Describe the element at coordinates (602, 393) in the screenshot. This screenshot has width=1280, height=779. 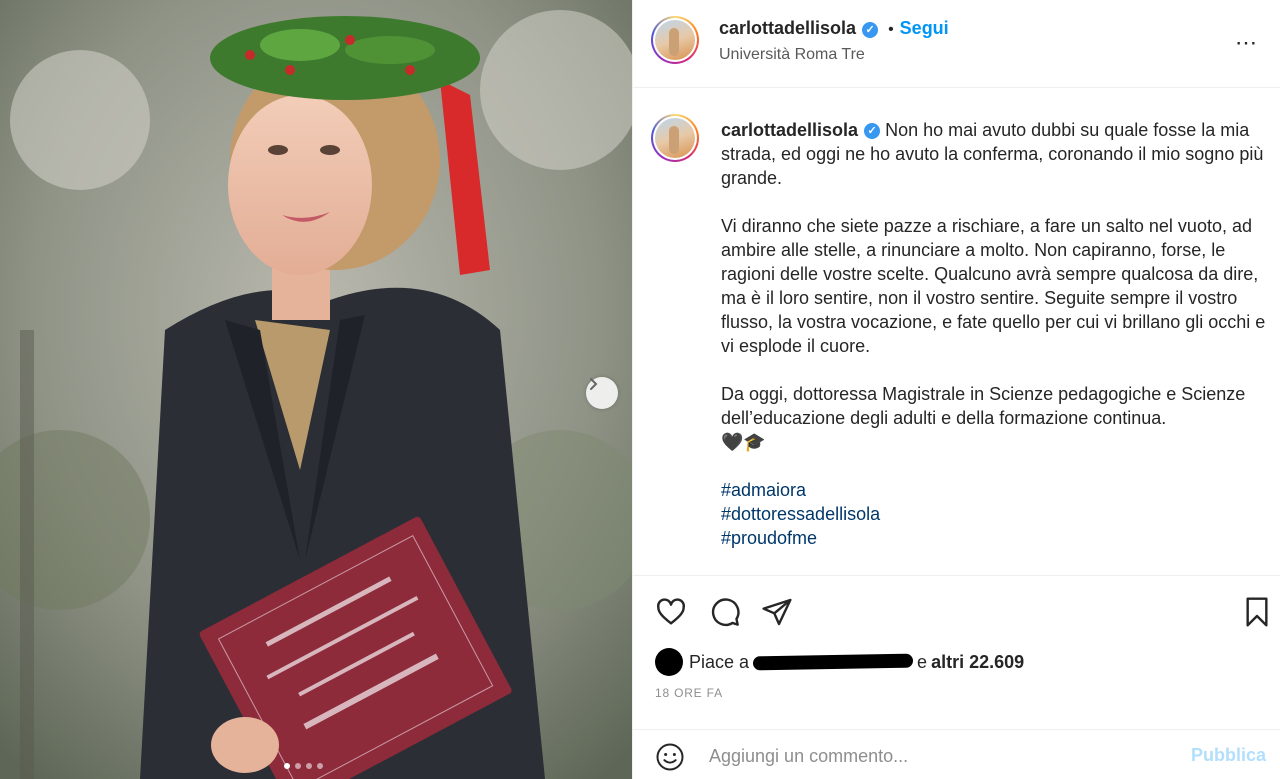
I see `next-slide-button` at that location.